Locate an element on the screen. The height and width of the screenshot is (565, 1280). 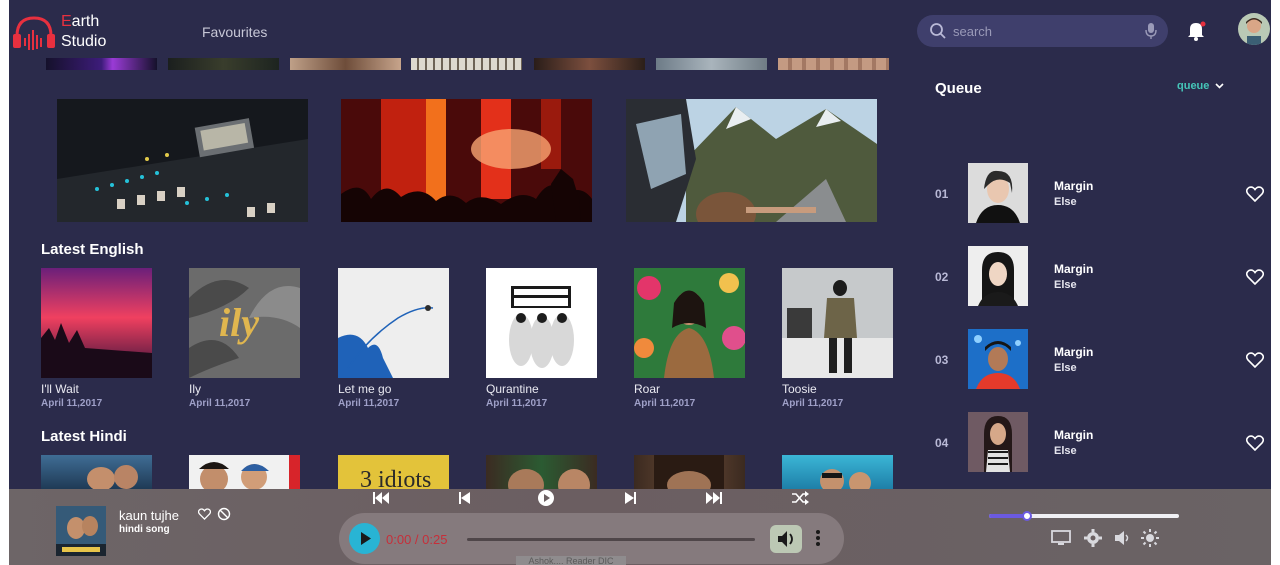
album-name: I'll Wait is located at coordinates (60, 389).